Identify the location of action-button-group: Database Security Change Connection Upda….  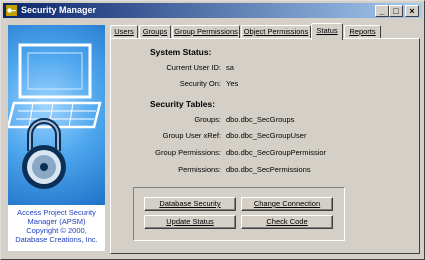
(239, 214).